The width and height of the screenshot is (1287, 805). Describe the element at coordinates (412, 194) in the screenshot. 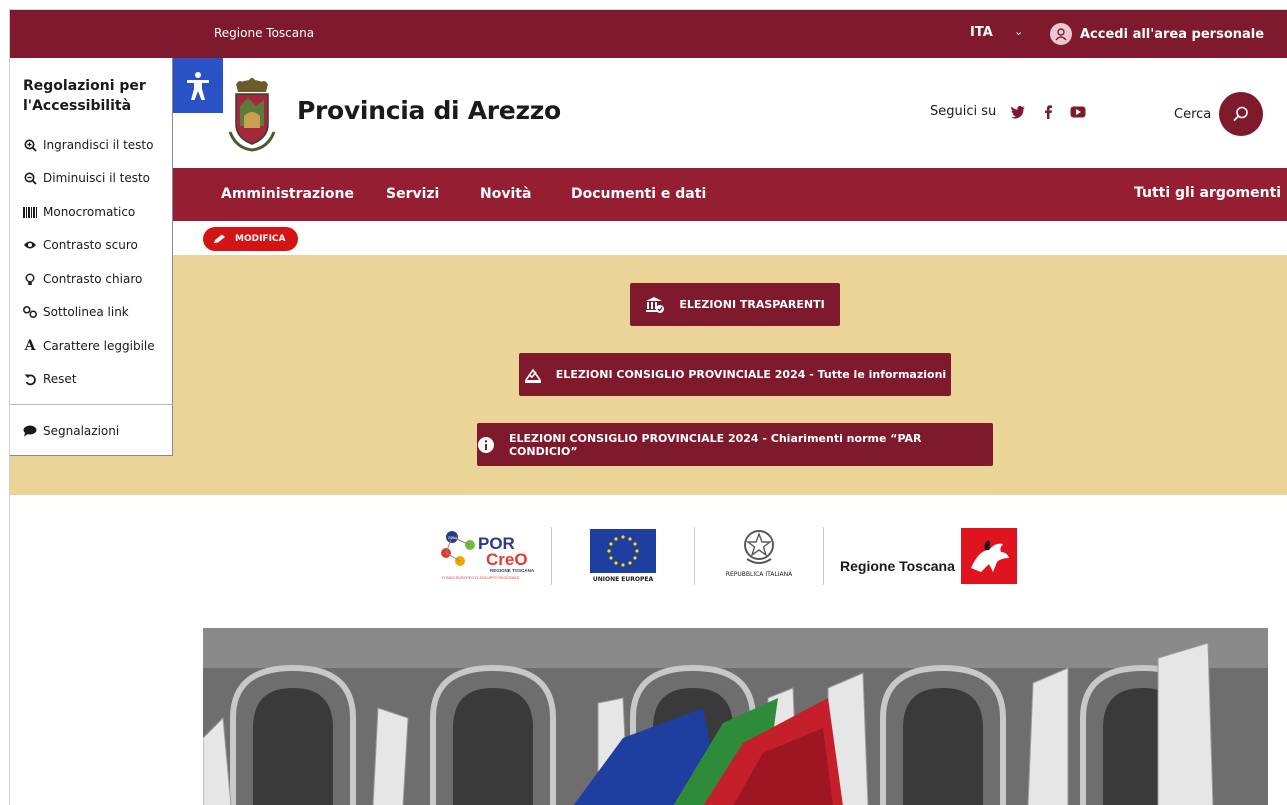

I see `nav-item-servizi: Servizi` at that location.